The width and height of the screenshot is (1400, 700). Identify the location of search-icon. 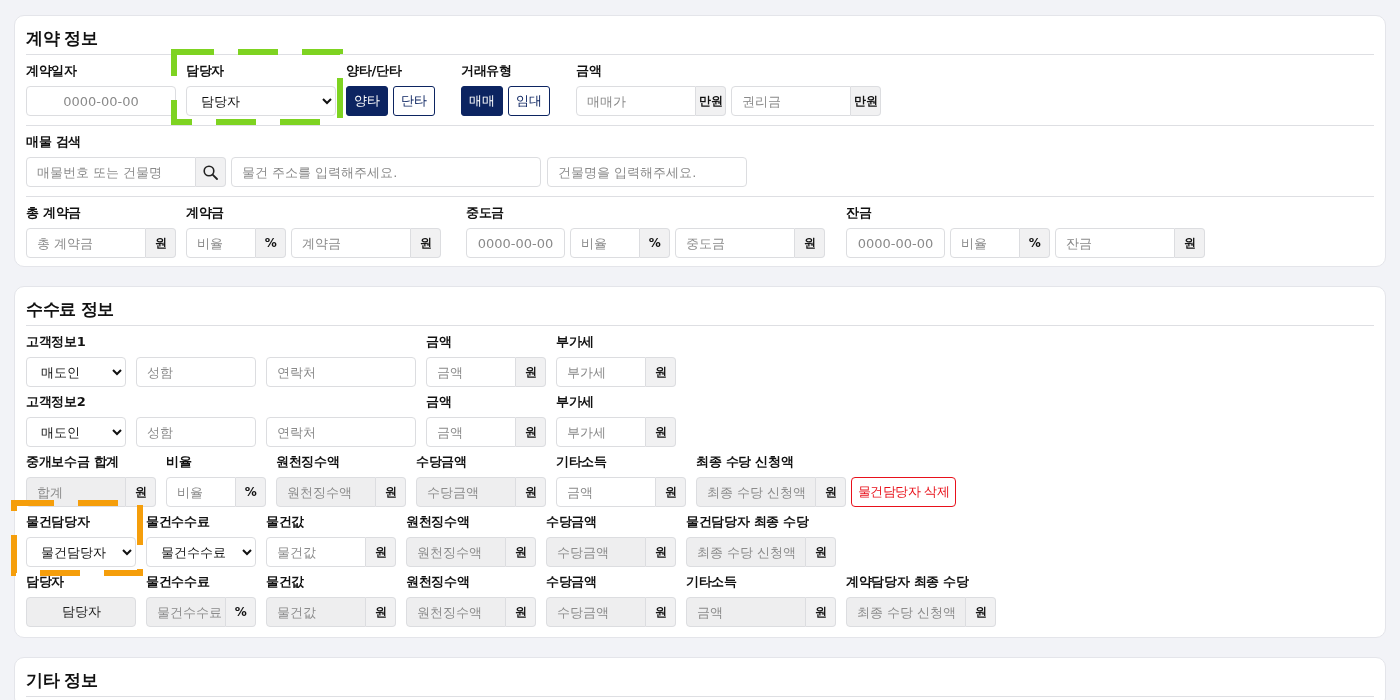
(210, 172).